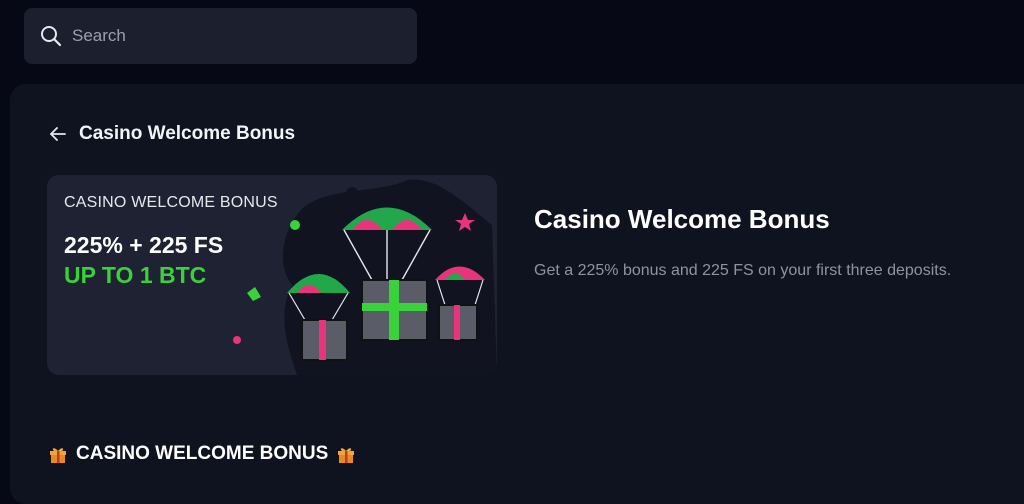 The image size is (1024, 504). Describe the element at coordinates (58, 134) in the screenshot. I see `back-arrow-icon` at that location.